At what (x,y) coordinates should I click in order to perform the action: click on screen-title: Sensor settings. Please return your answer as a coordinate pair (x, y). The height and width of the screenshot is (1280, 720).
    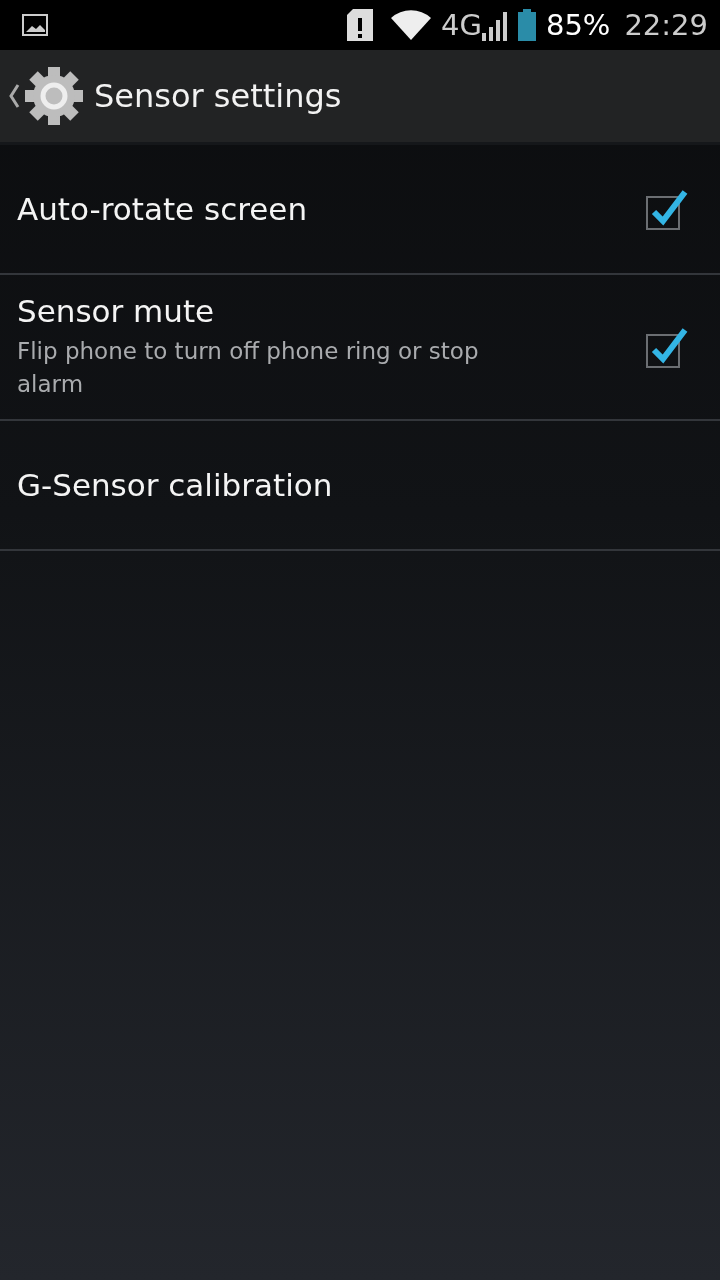
    Looking at the image, I should click on (218, 96).